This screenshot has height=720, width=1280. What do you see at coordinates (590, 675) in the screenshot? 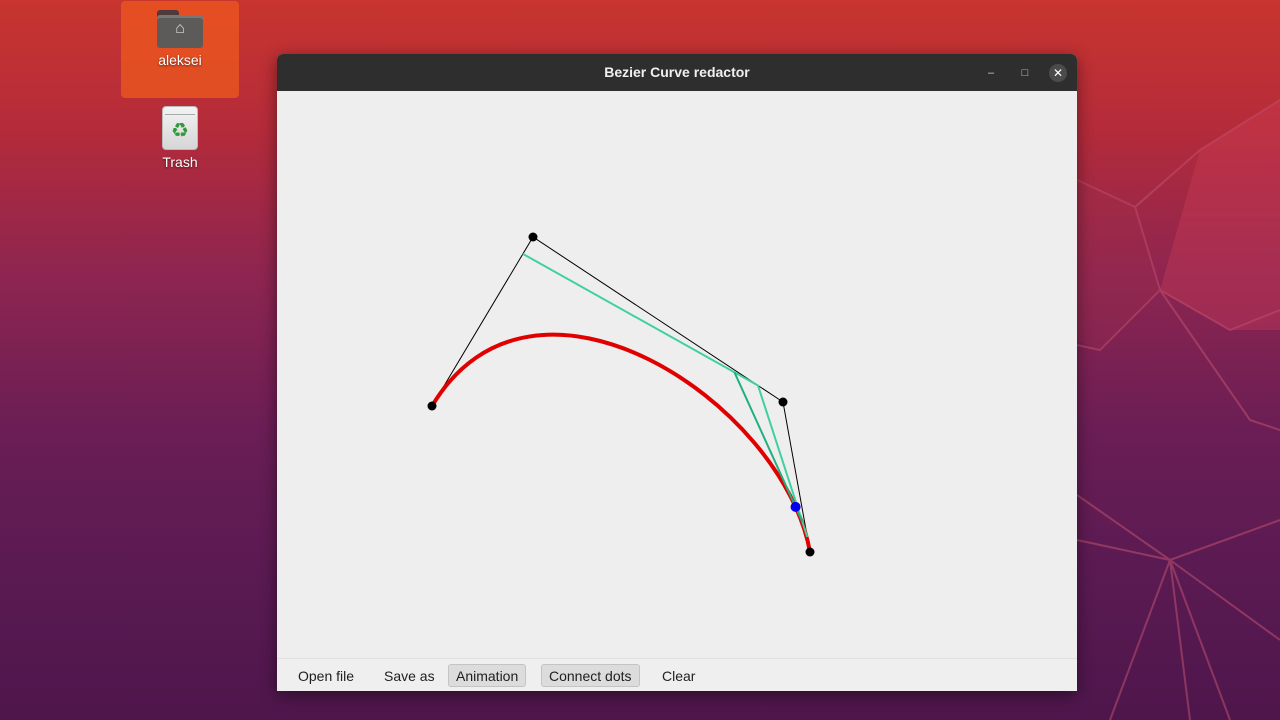
I see `connect-dots-button: Connect dots` at bounding box center [590, 675].